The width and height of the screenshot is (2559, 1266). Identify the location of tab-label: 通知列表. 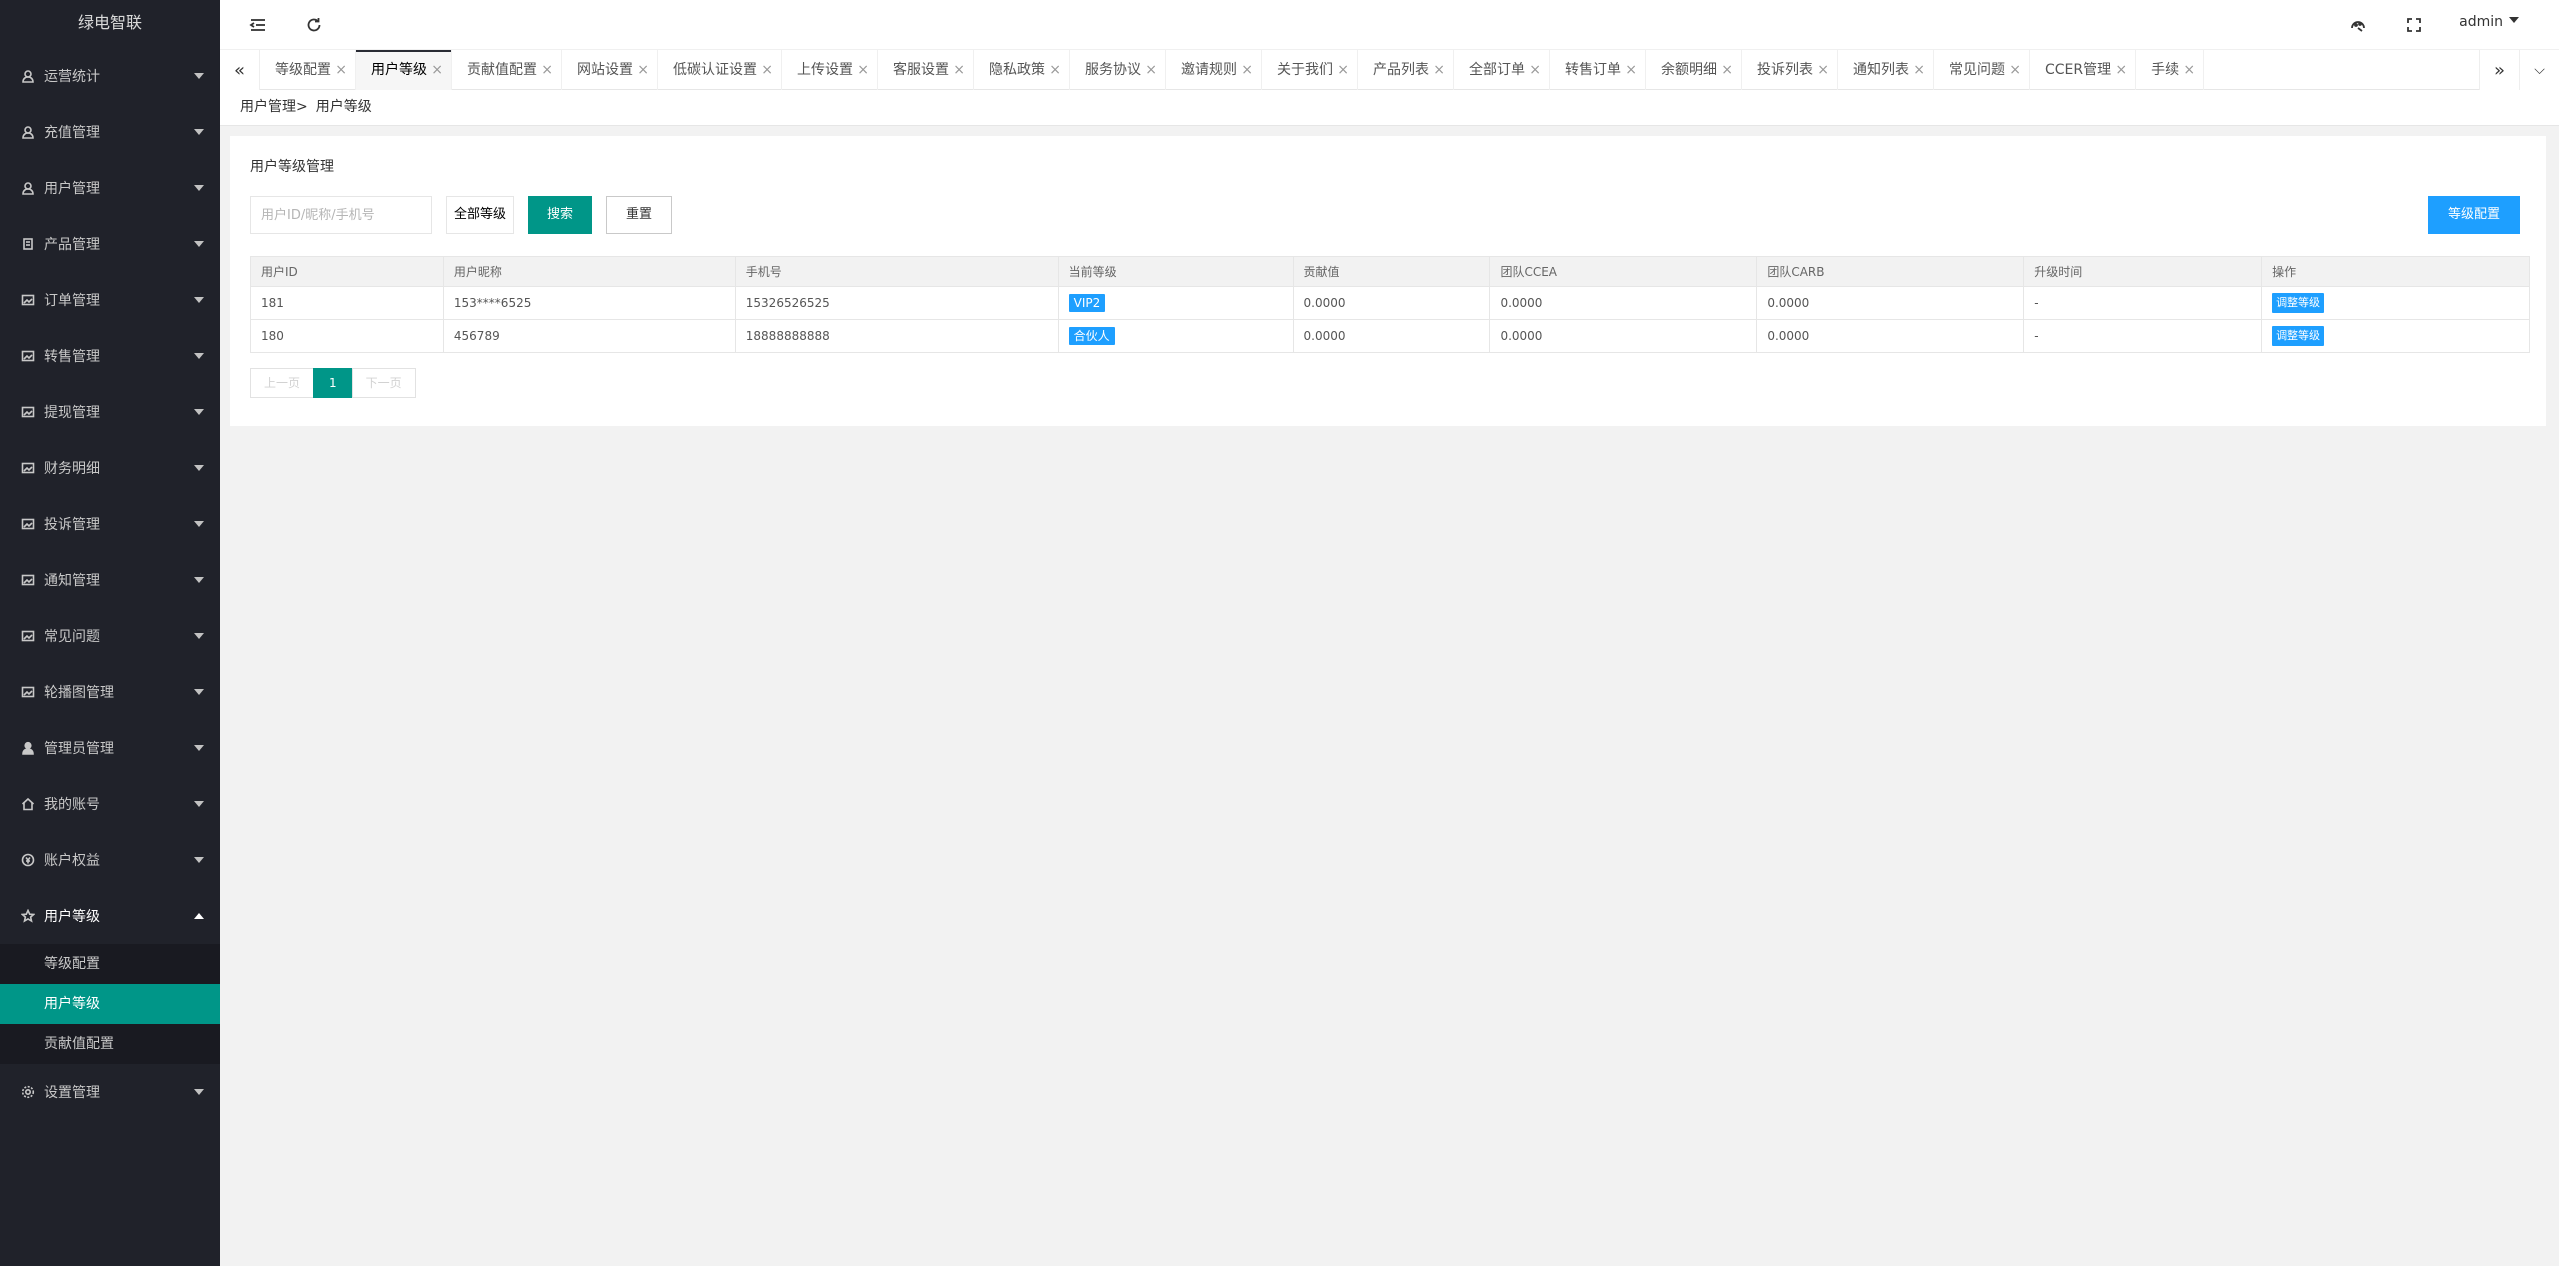
(1881, 70).